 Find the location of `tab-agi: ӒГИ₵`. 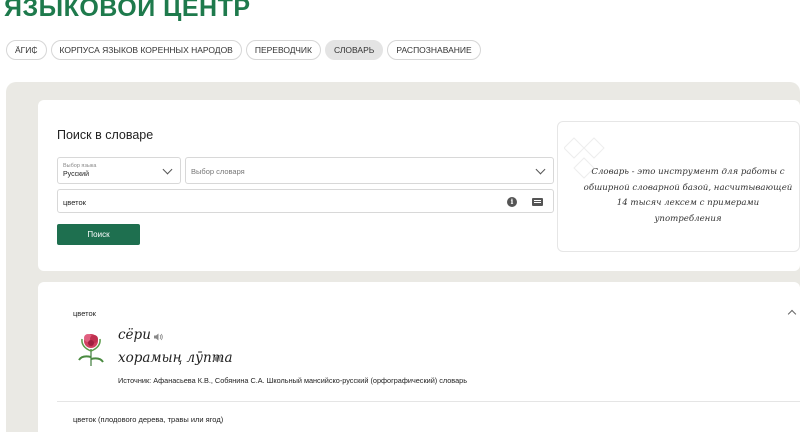

tab-agi: ӒГИ₵ is located at coordinates (26, 50).